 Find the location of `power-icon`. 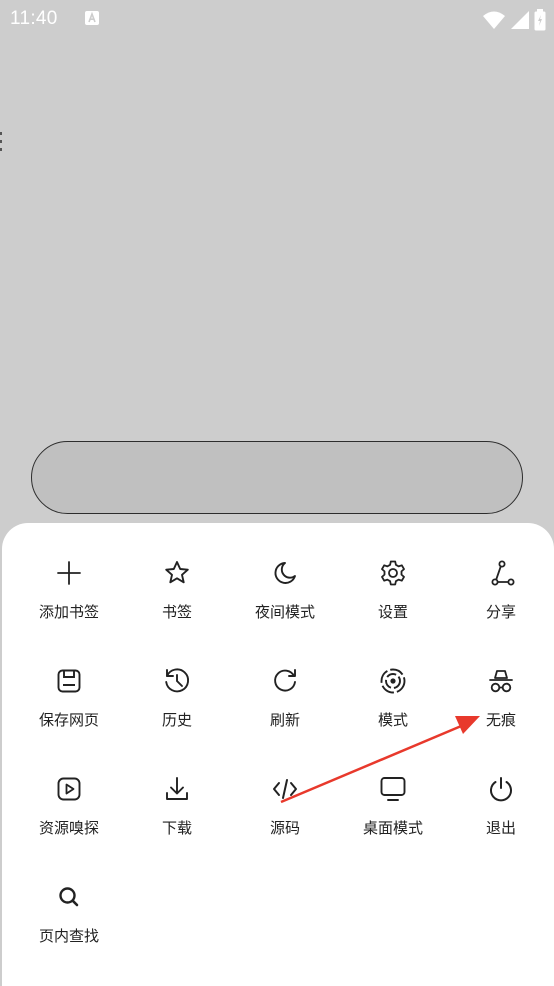

power-icon is located at coordinates (501, 789).